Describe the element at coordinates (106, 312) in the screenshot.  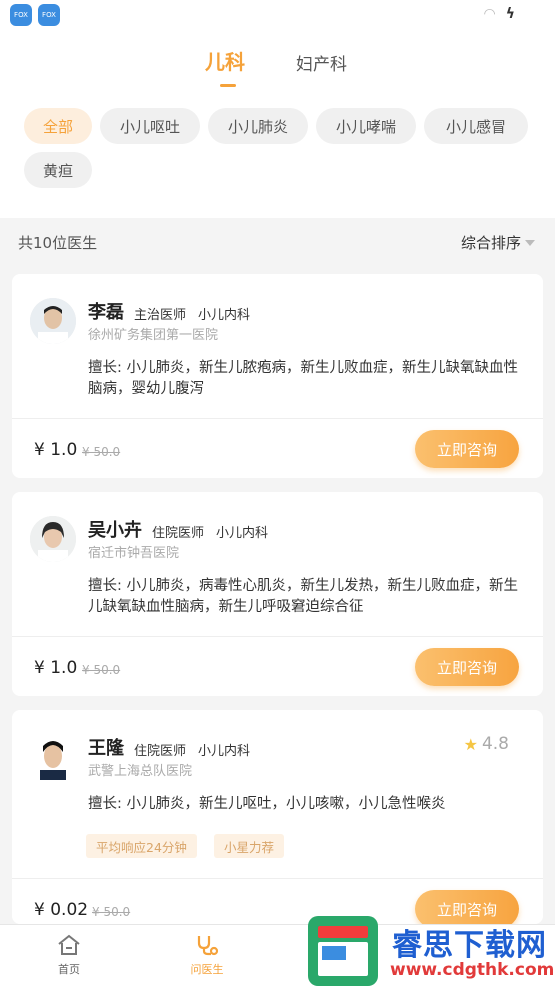
I see `doctor-name: 李磊` at that location.